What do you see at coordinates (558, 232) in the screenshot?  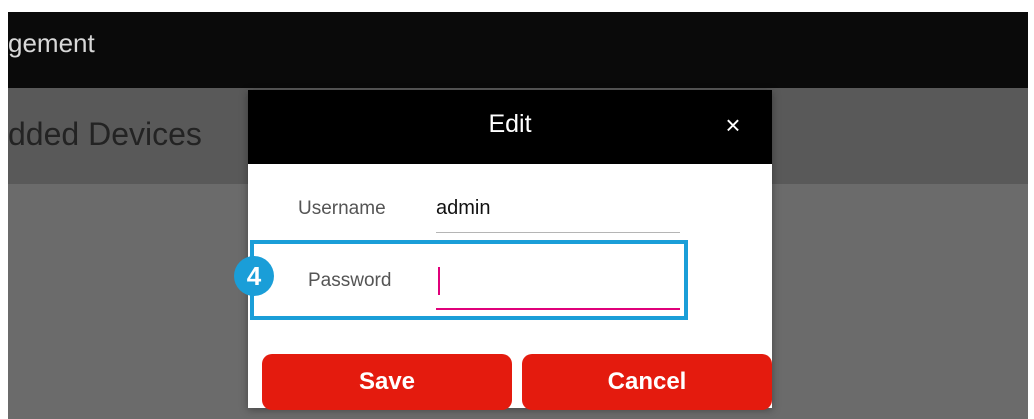 I see `username-underline` at bounding box center [558, 232].